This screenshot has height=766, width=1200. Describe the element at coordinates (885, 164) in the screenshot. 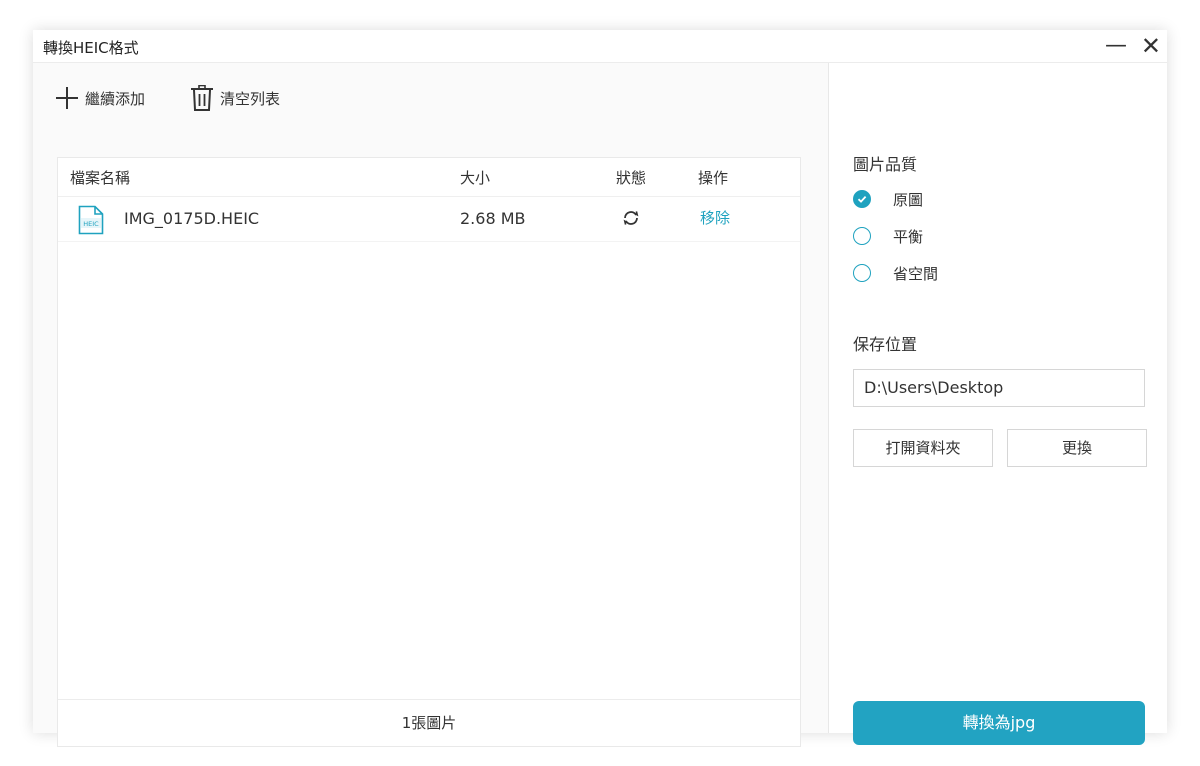

I see `quality-title: 圖片品質` at that location.